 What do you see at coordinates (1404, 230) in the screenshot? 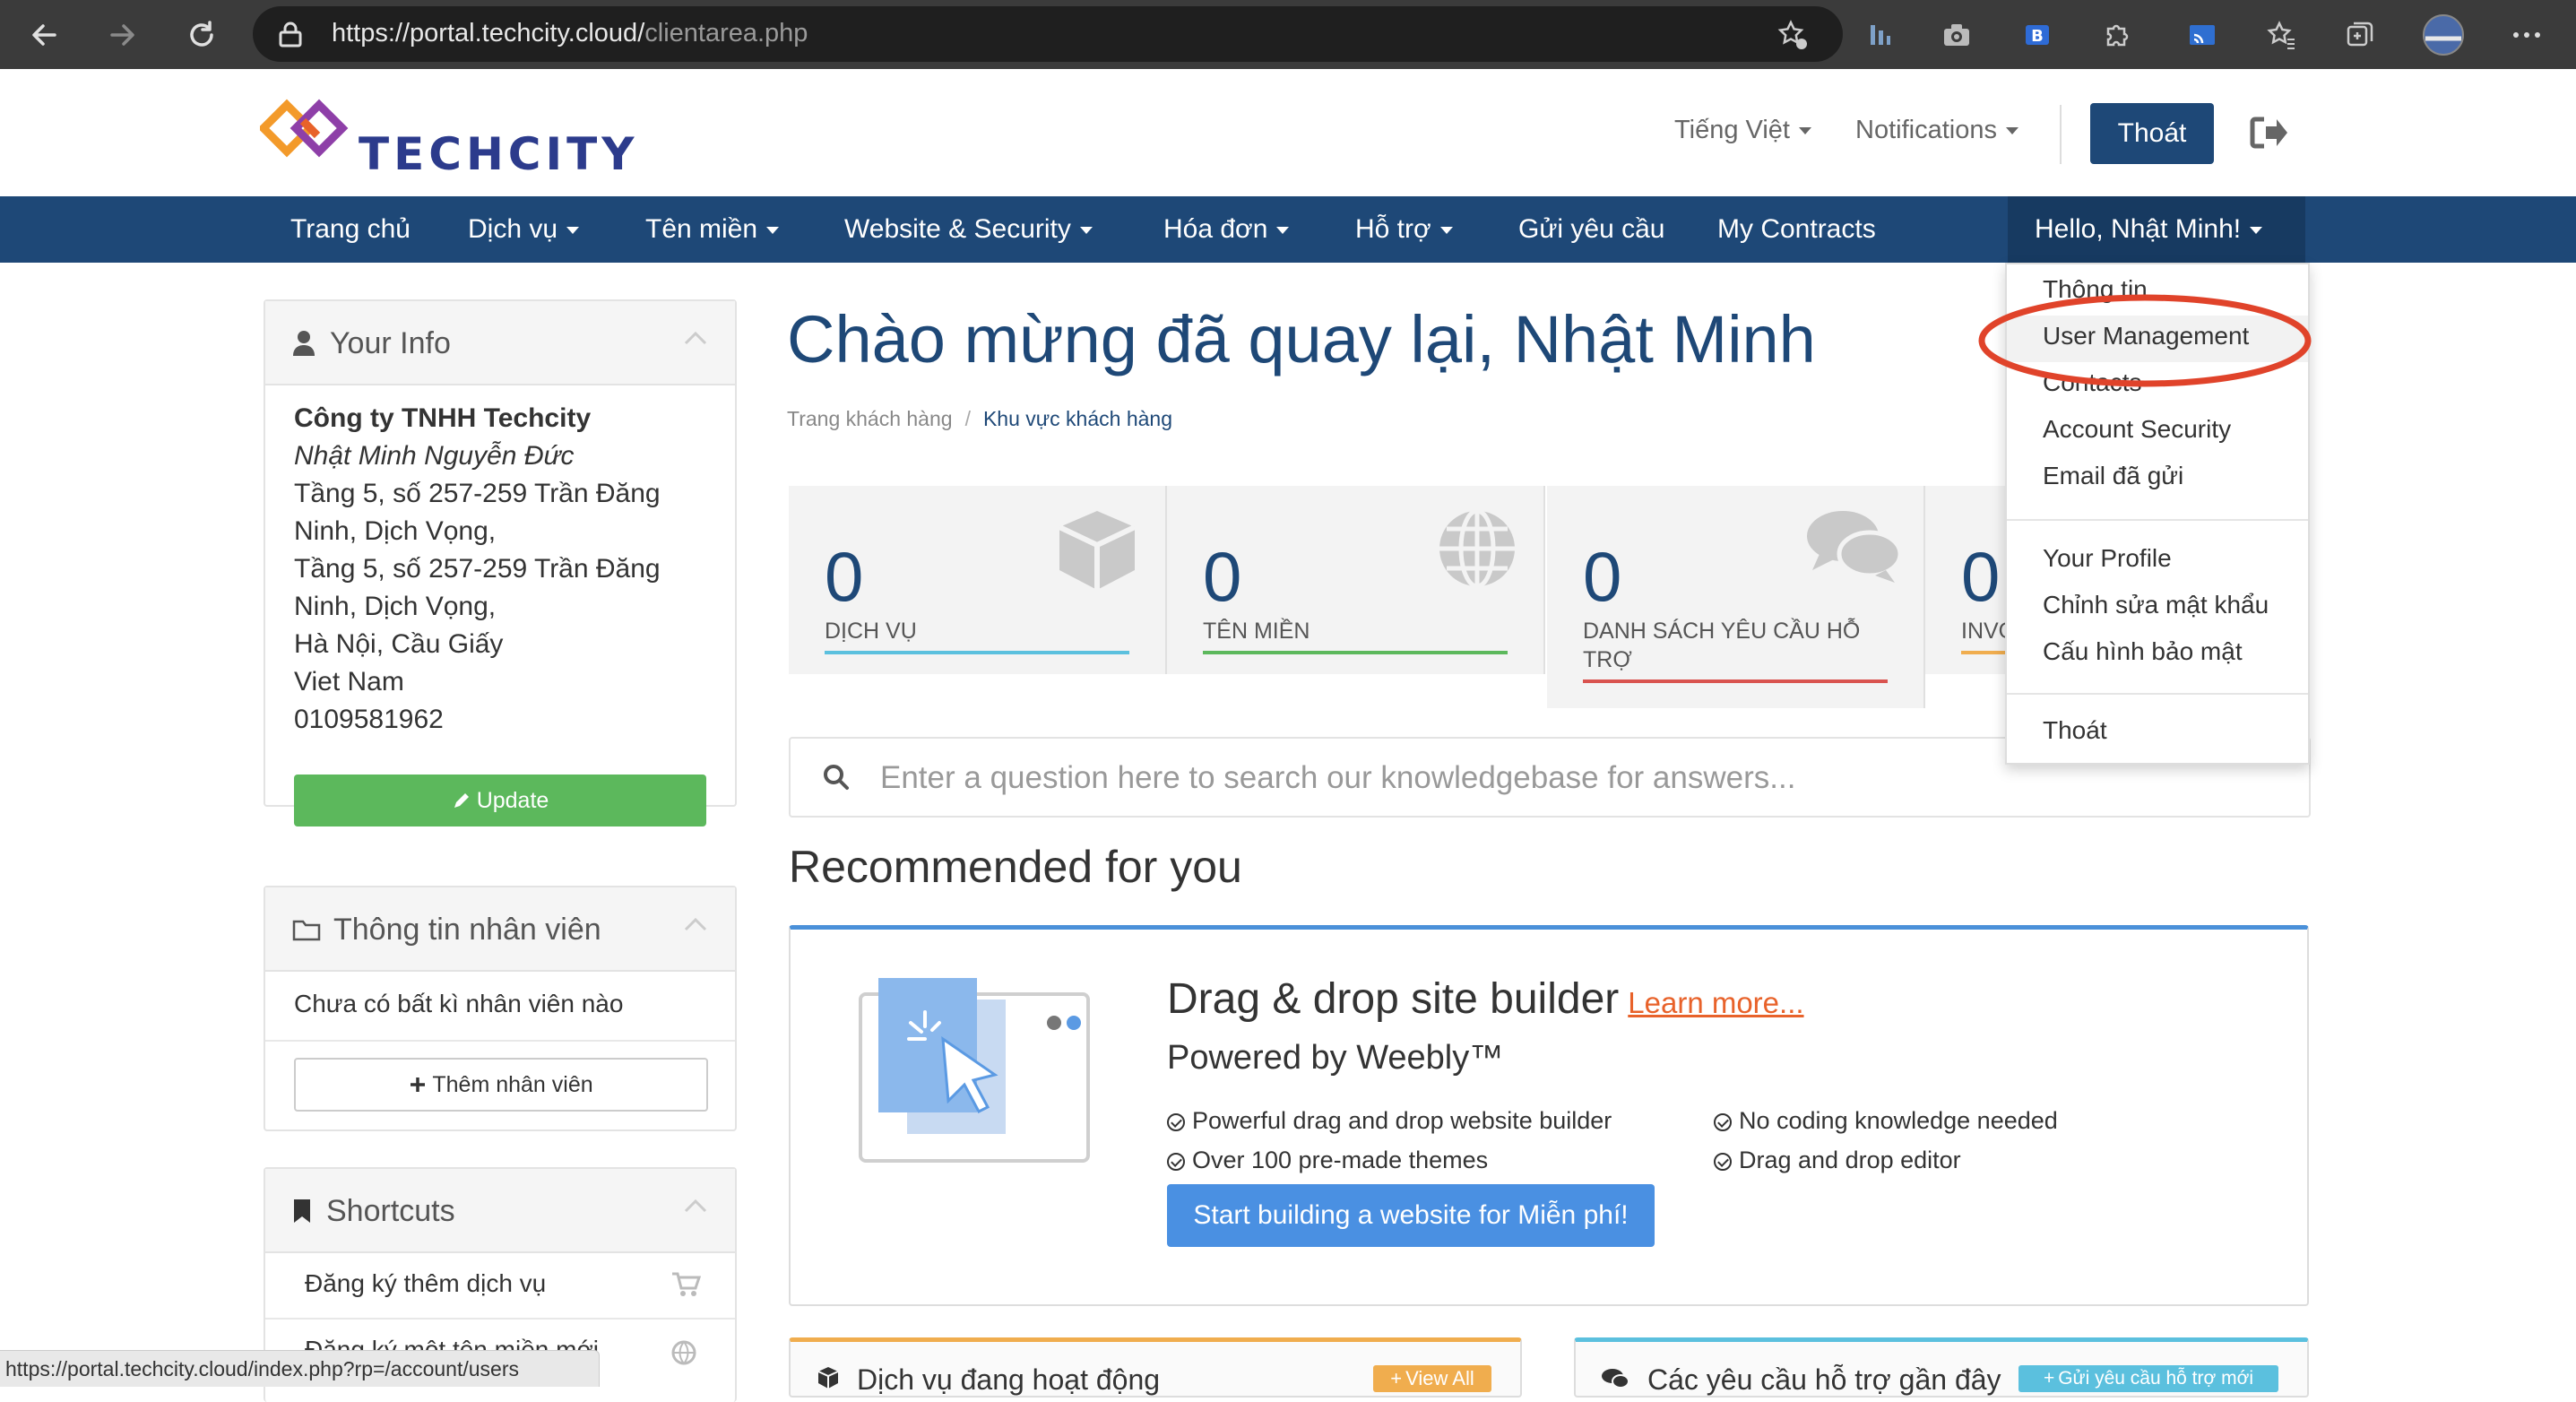
I see `nav-support: Hỗ trợ` at bounding box center [1404, 230].